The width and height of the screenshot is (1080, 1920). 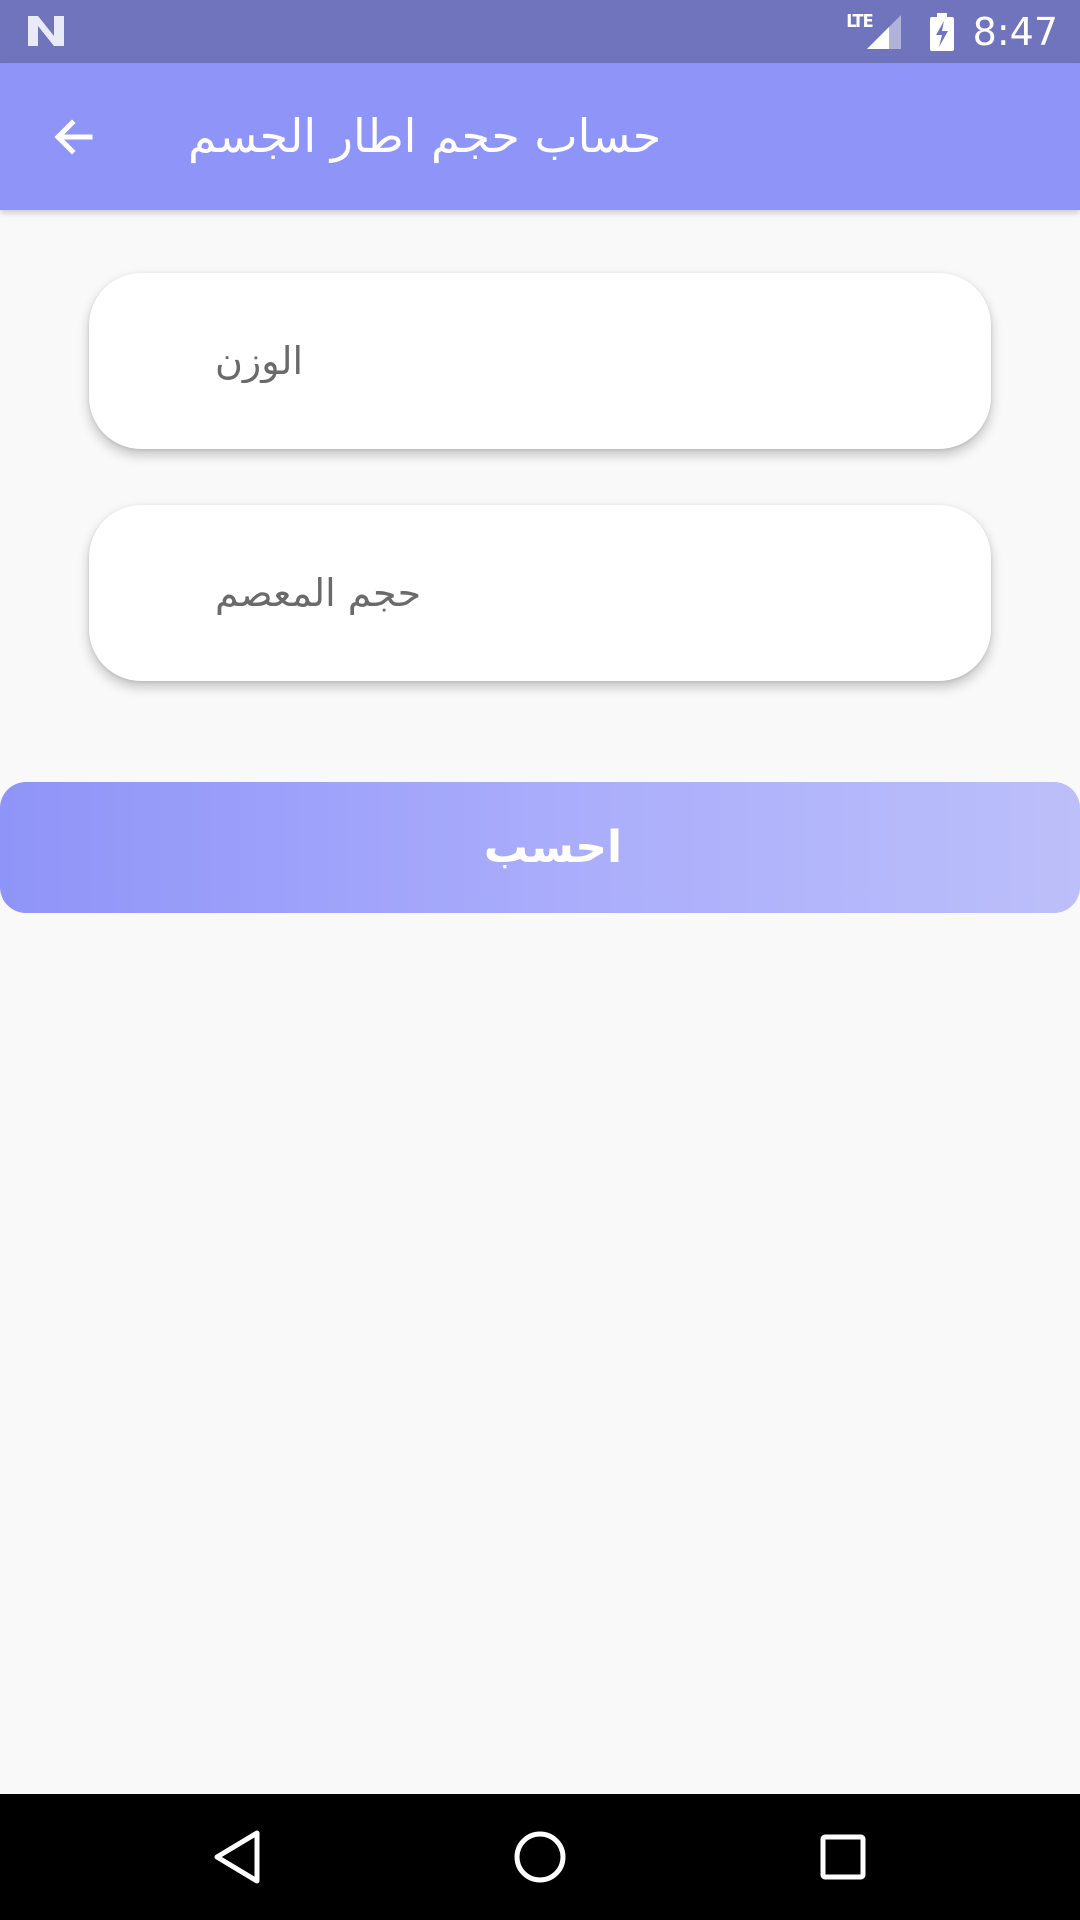 What do you see at coordinates (859, 21) in the screenshot?
I see `network-type-label: LTE` at bounding box center [859, 21].